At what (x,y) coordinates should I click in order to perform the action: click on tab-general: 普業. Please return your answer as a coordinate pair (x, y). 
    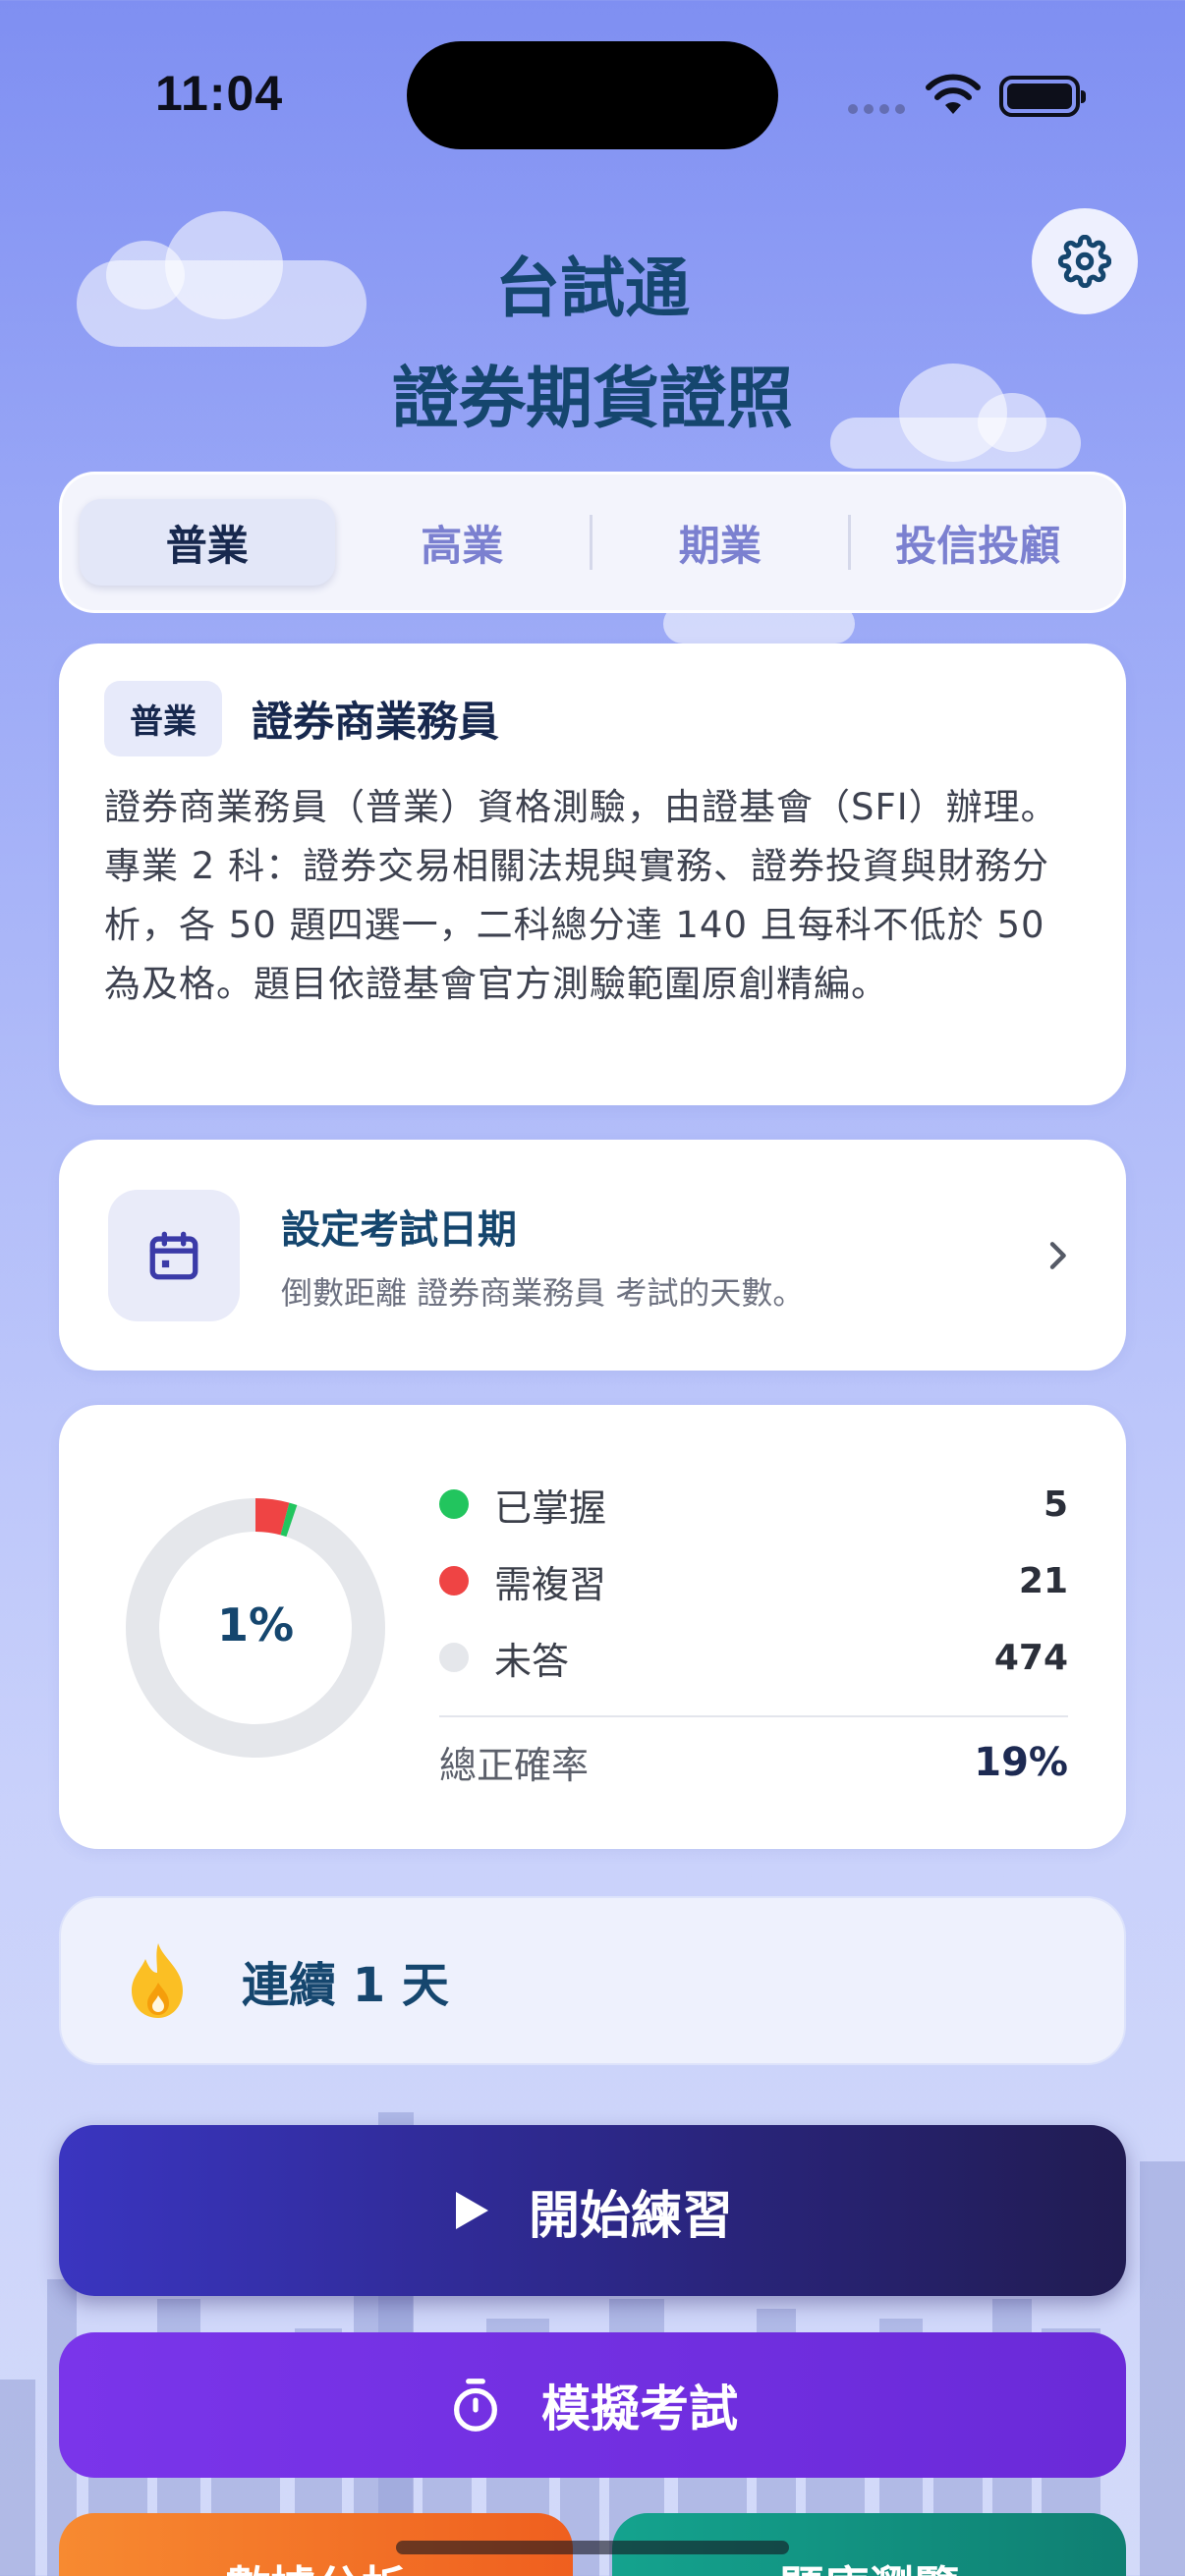
    Looking at the image, I should click on (208, 542).